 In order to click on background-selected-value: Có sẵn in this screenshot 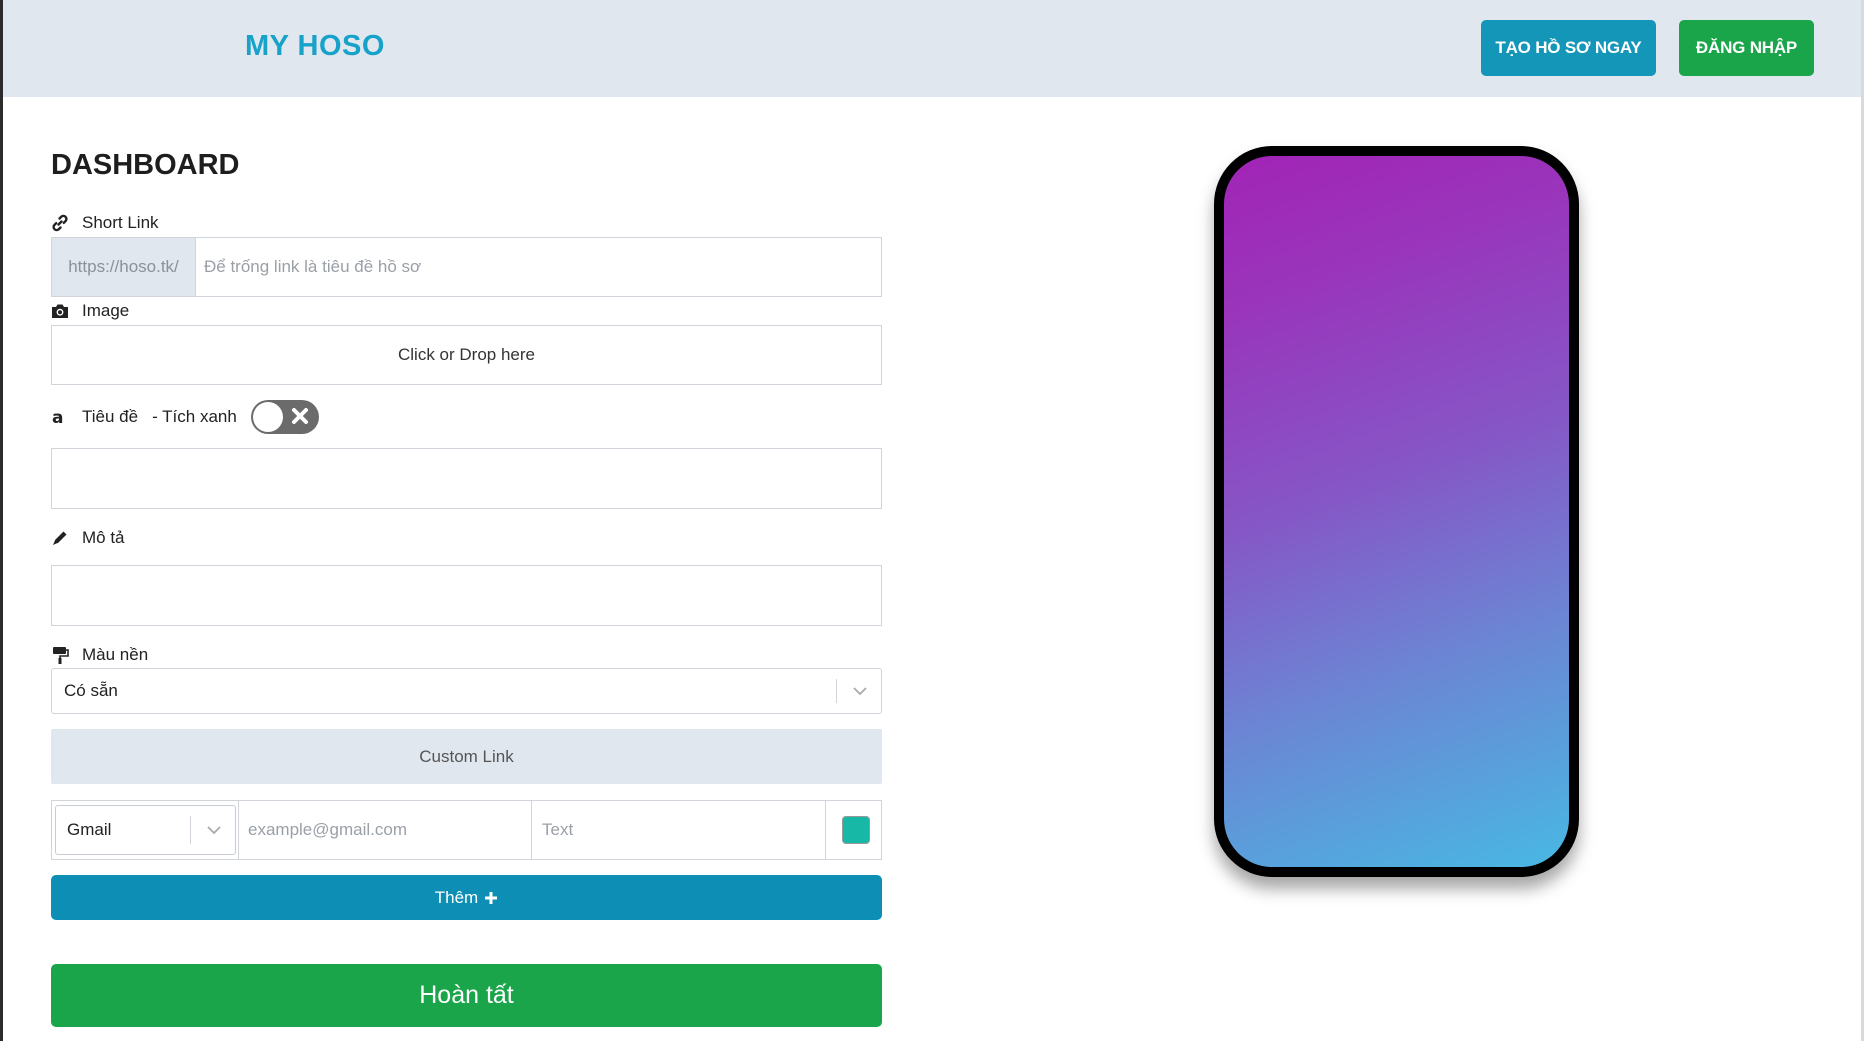, I will do `click(91, 690)`.